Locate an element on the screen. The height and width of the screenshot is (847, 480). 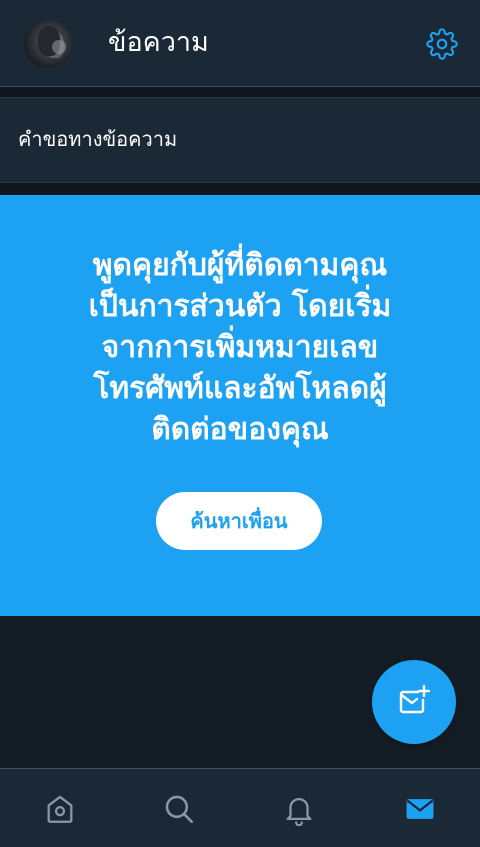
promo-line: จากการเพิ่มหมายเลข is located at coordinates (240, 347).